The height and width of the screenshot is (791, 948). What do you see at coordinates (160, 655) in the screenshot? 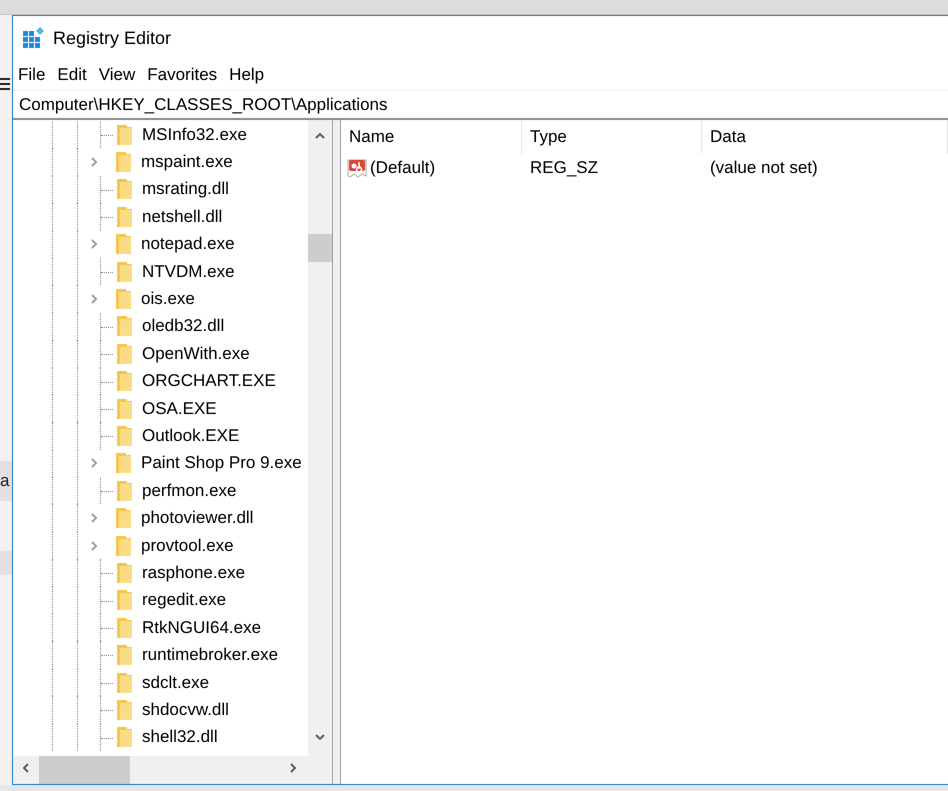
I see `tree-item: runtimebroker.exe` at bounding box center [160, 655].